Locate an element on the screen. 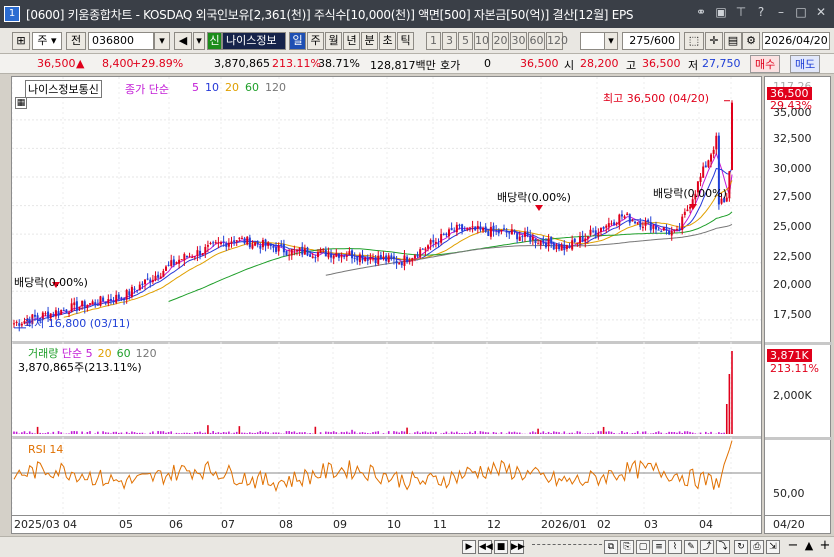 This screenshot has height=557, width=834. interval-dropdown-icon: ▾ is located at coordinates (611, 41).